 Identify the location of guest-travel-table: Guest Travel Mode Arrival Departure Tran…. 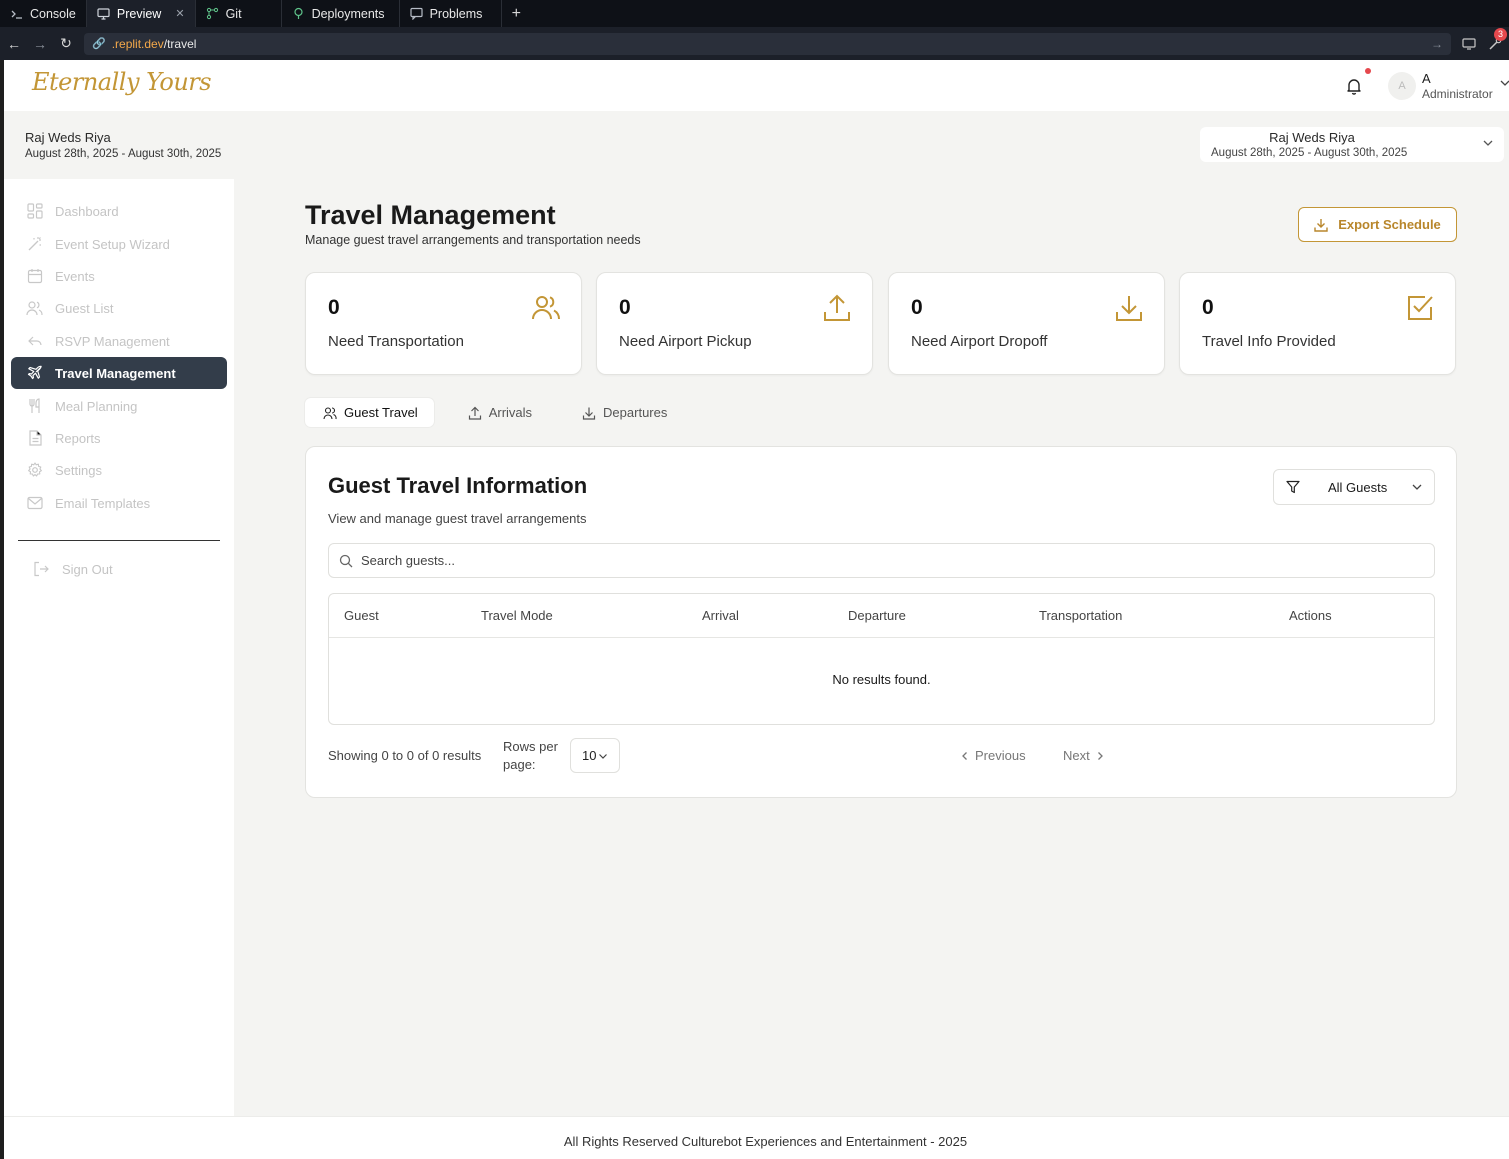
(881, 659).